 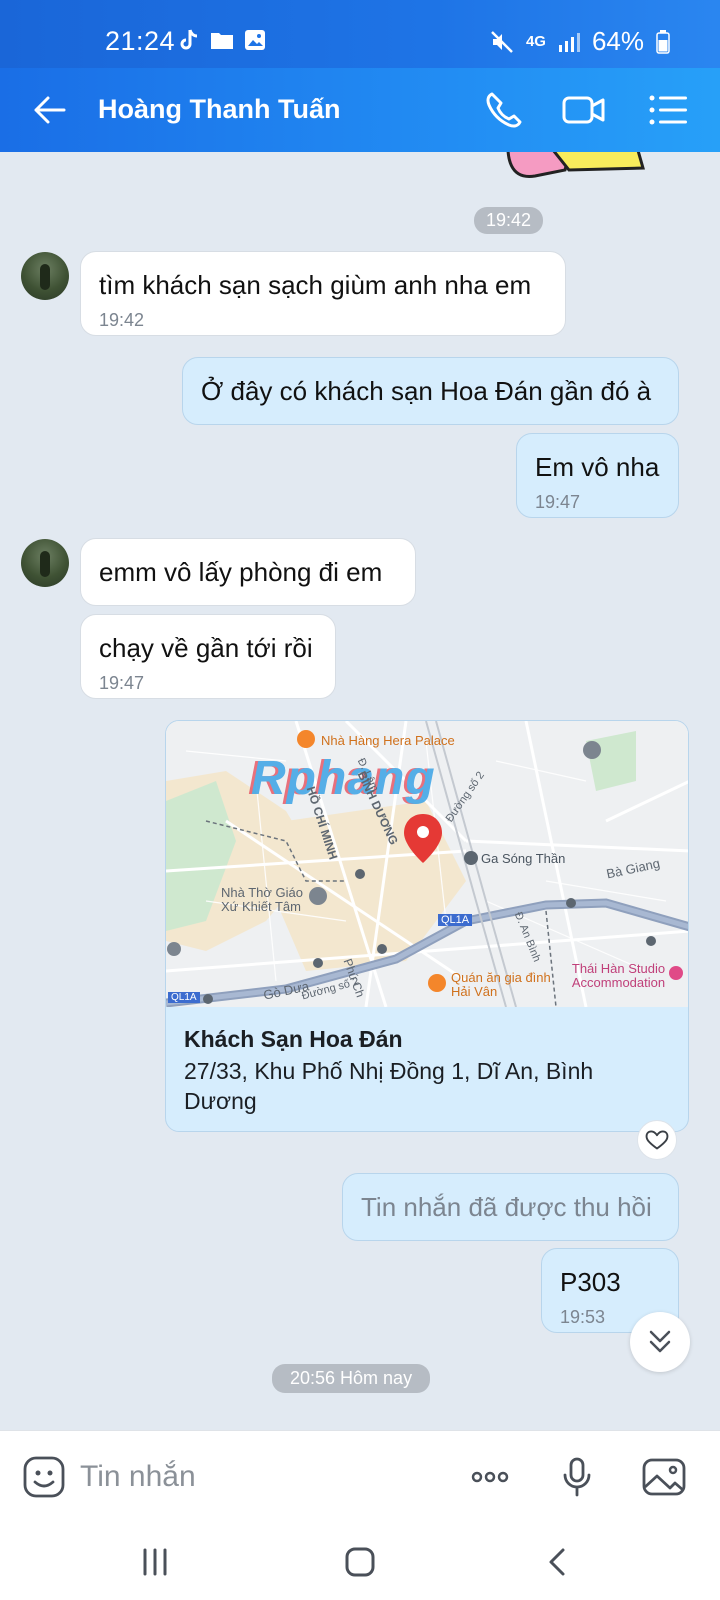 I want to click on image-gallery-icon, so click(x=664, y=1477).